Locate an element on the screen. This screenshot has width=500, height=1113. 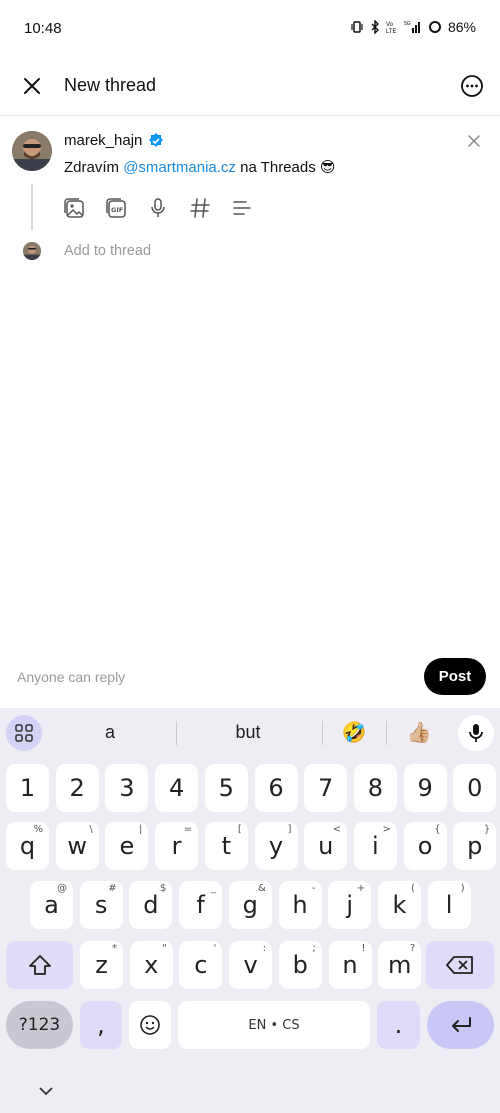
voice-input-button is located at coordinates (476, 733).